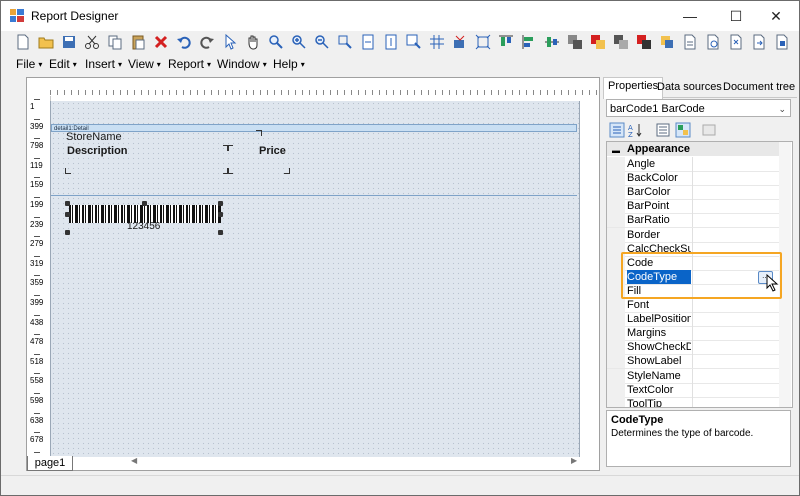 The width and height of the screenshot is (800, 496). I want to click on align-left-icon, so click(529, 42).